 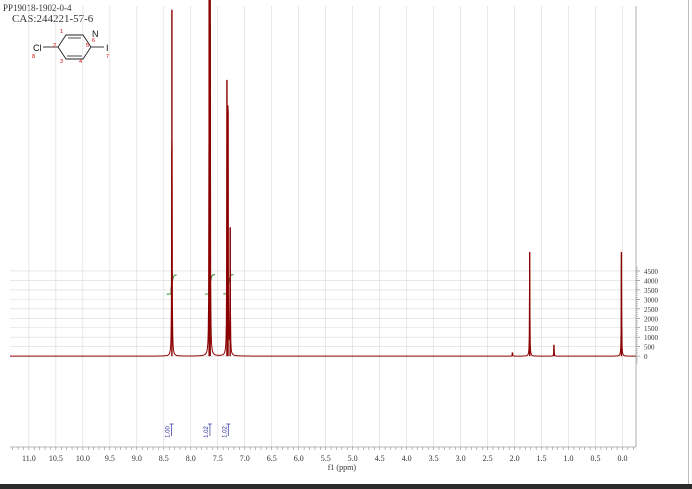 What do you see at coordinates (299, 458) in the screenshot?
I see `x-tick-label: 6.0` at bounding box center [299, 458].